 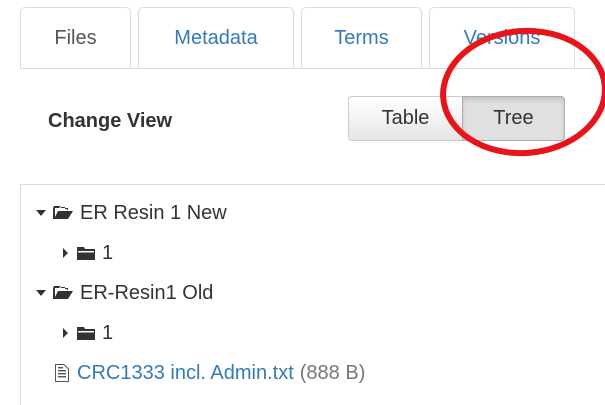 I want to click on tree-view-button: Tree, so click(x=513, y=118).